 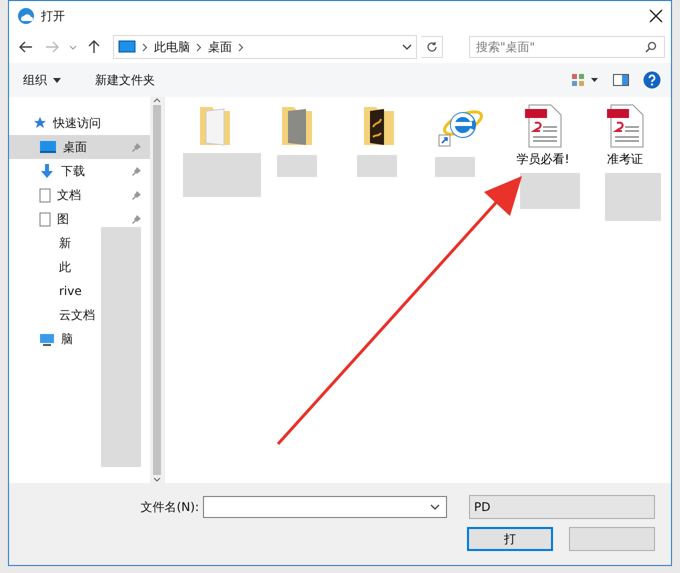 I want to click on caret-icon, so click(x=57, y=80).